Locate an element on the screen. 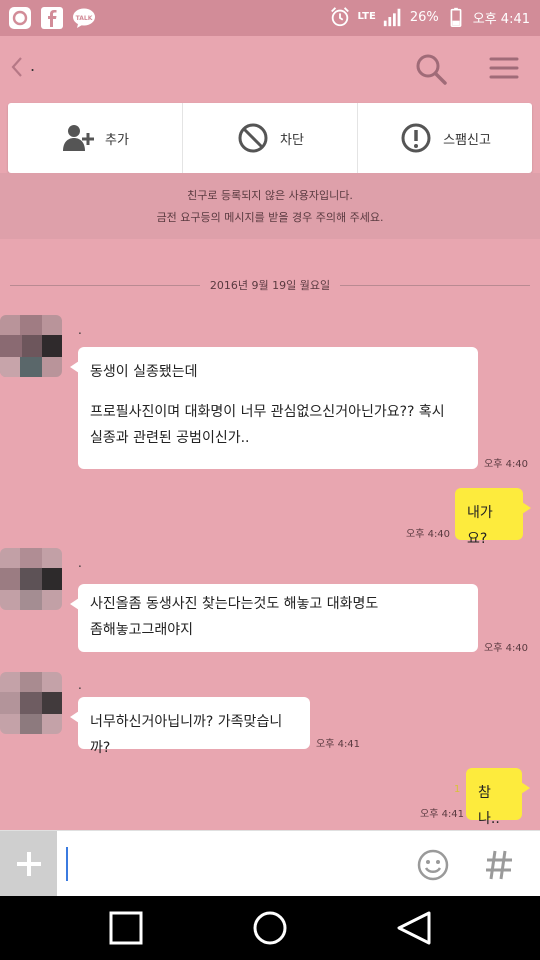 The width and height of the screenshot is (540, 960). message-line is located at coordinates (278, 392).